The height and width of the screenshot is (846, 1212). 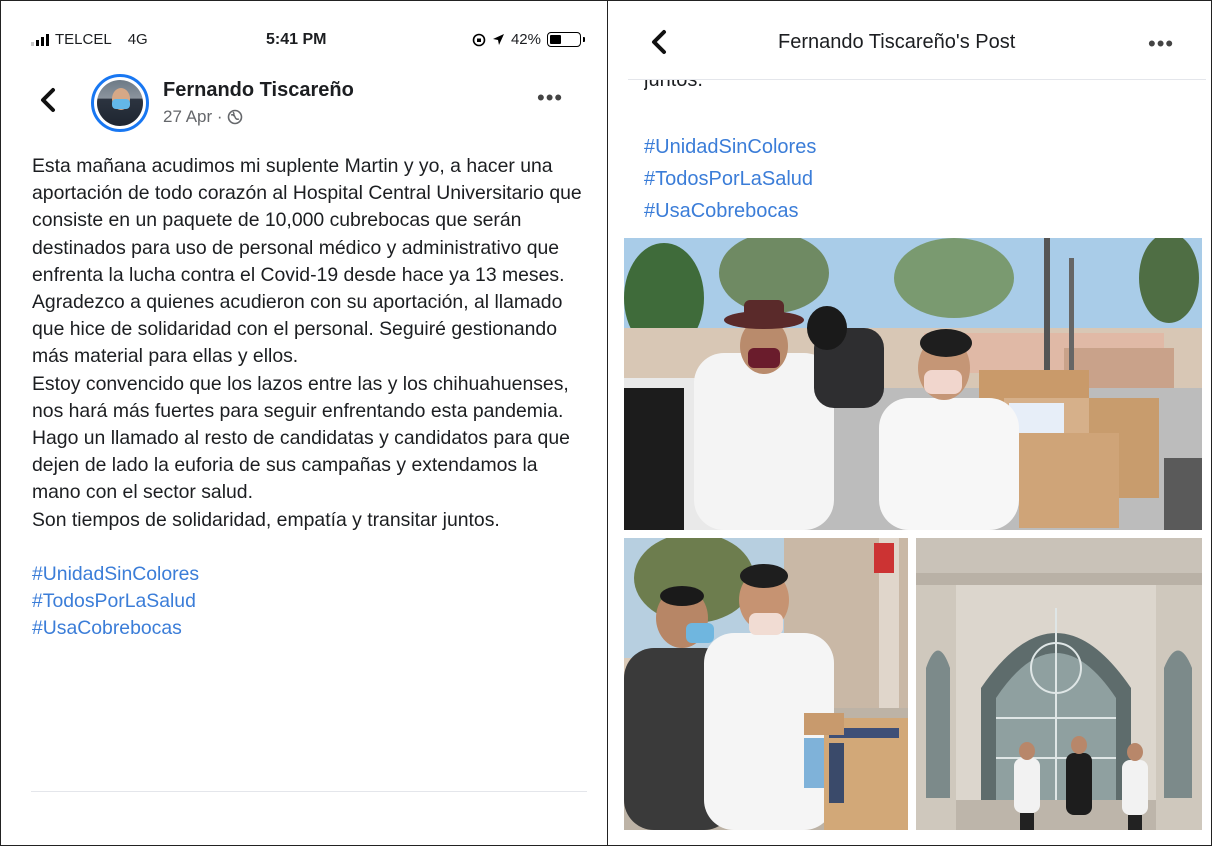 I want to click on location-arrow-icon, so click(x=498, y=39).